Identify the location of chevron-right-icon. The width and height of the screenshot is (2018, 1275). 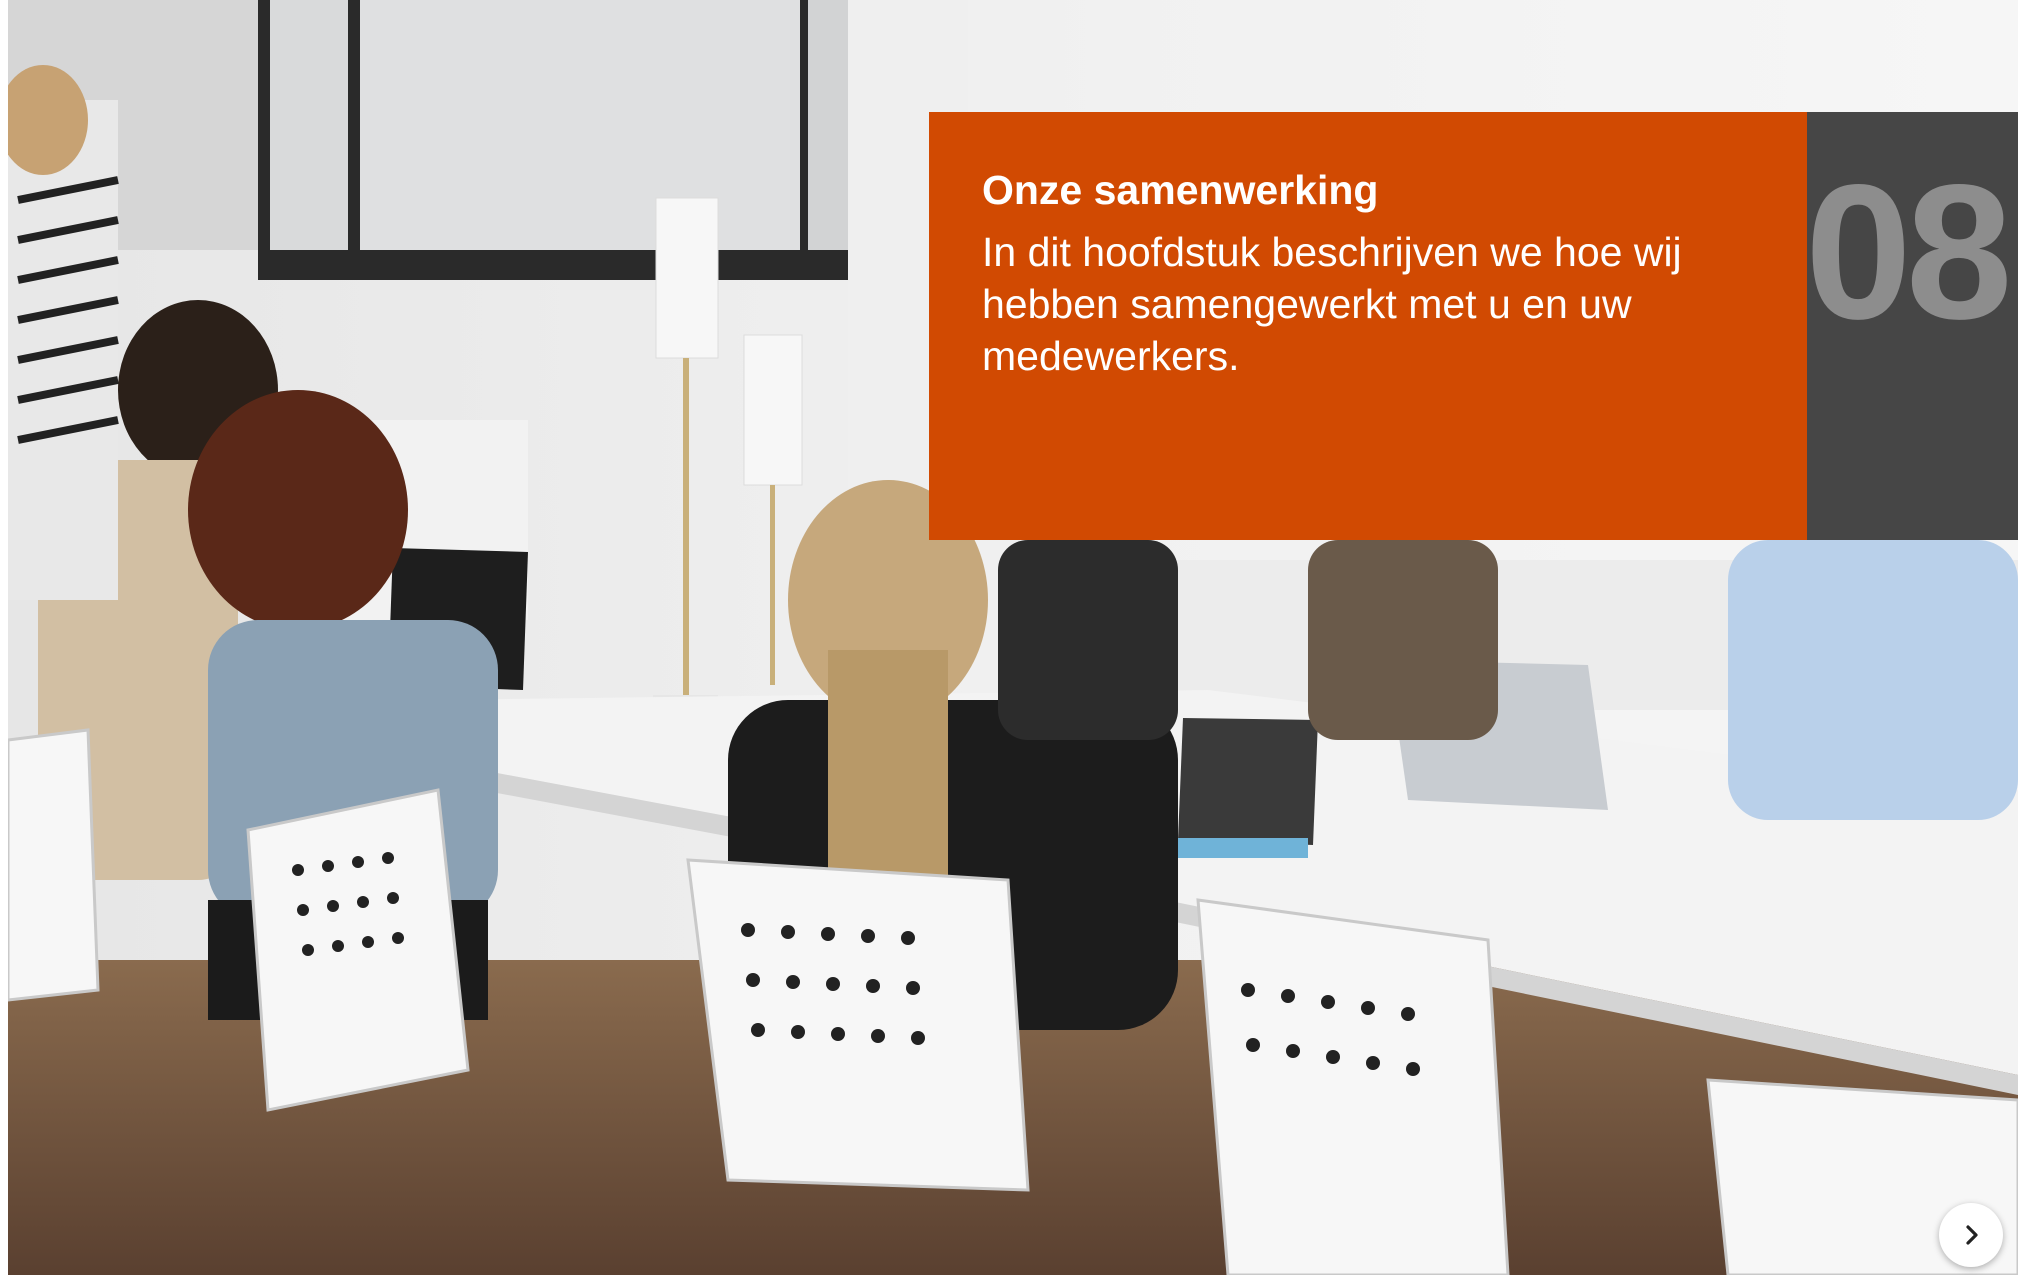
(1972, 1235).